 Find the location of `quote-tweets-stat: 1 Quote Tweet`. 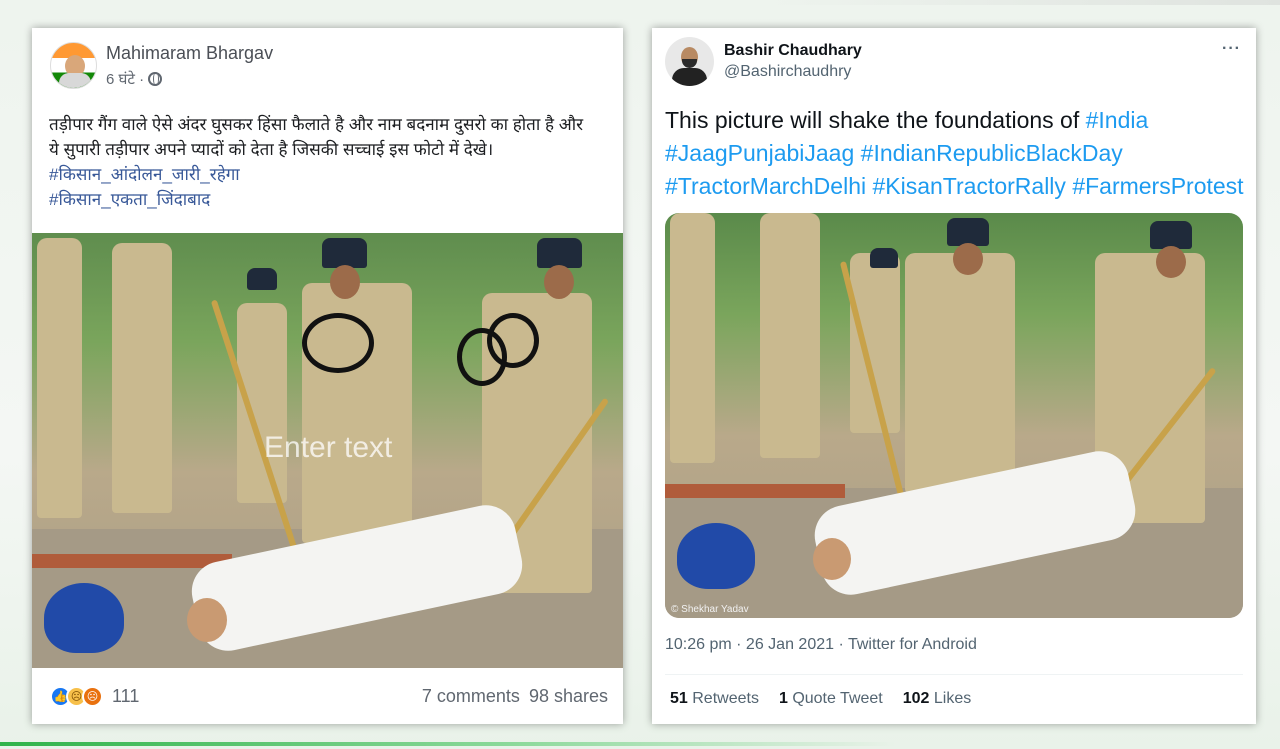

quote-tweets-stat: 1 Quote Tweet is located at coordinates (831, 699).